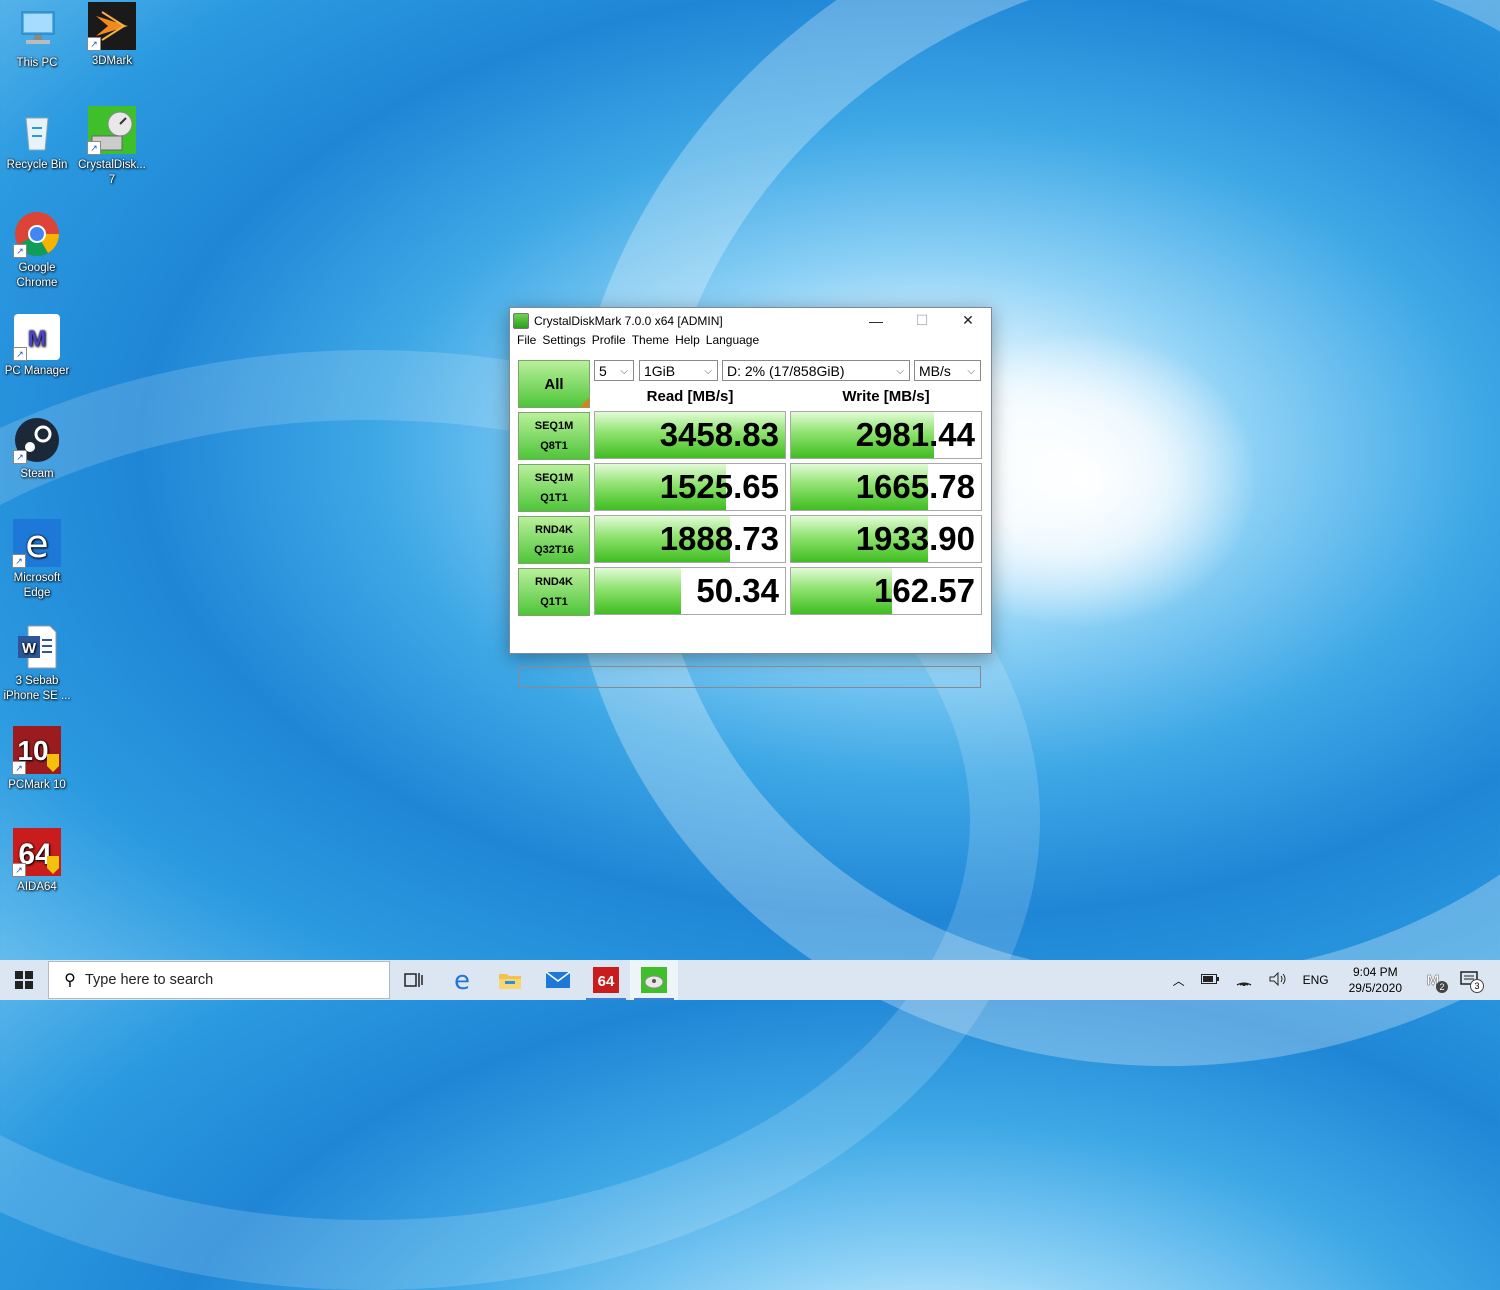 The image size is (1500, 1290). What do you see at coordinates (687, 342) in the screenshot?
I see `menu-help: Help` at bounding box center [687, 342].